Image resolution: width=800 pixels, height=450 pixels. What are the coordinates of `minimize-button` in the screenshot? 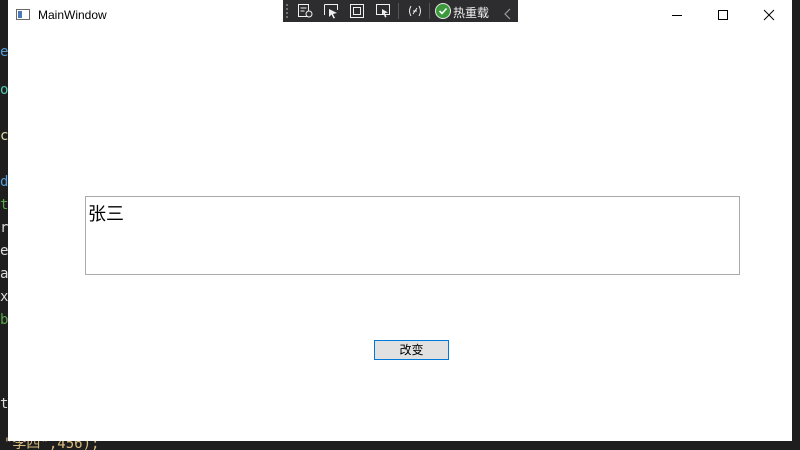 It's located at (677, 15).